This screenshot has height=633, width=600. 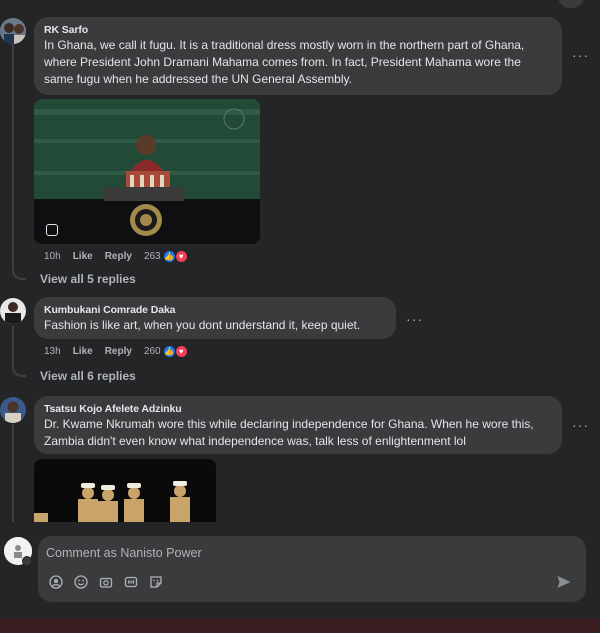 What do you see at coordinates (155, 581) in the screenshot?
I see `sticker-icon` at bounding box center [155, 581].